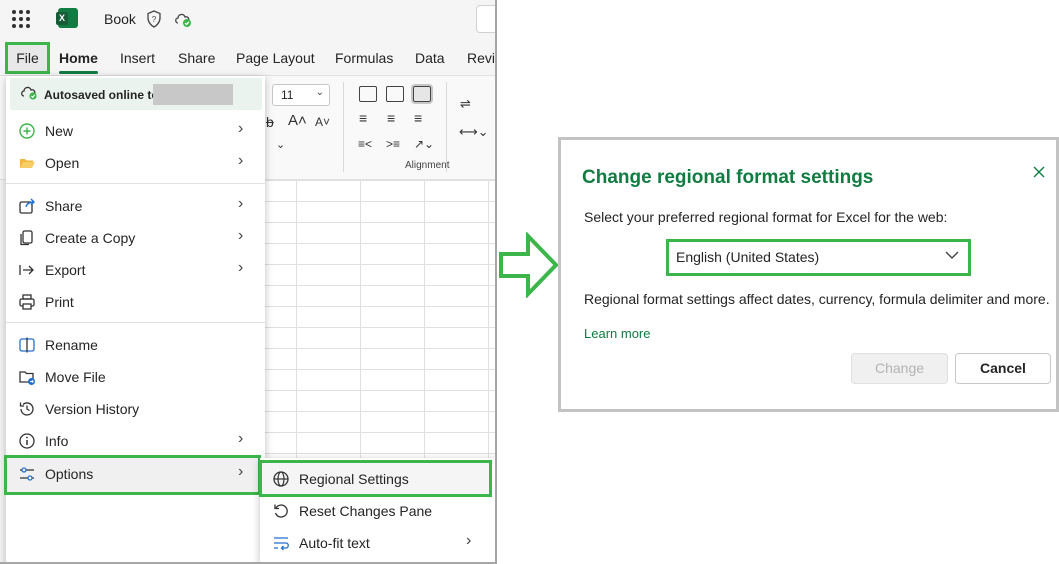  What do you see at coordinates (952, 255) in the screenshot?
I see `chevron-down-icon` at bounding box center [952, 255].